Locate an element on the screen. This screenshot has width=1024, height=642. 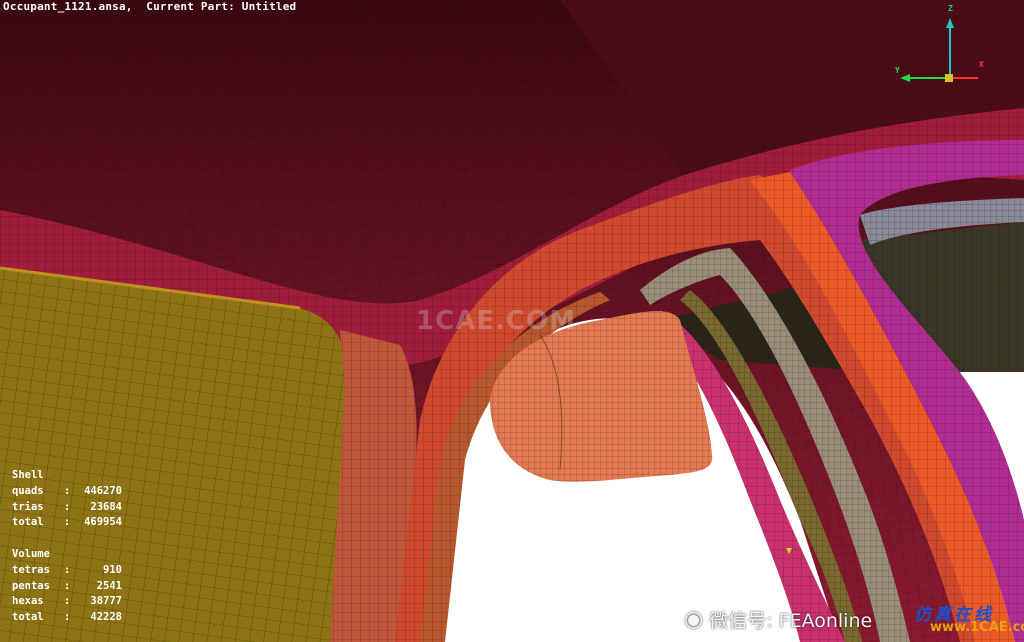
shell-heading: Shell is located at coordinates (28, 475).